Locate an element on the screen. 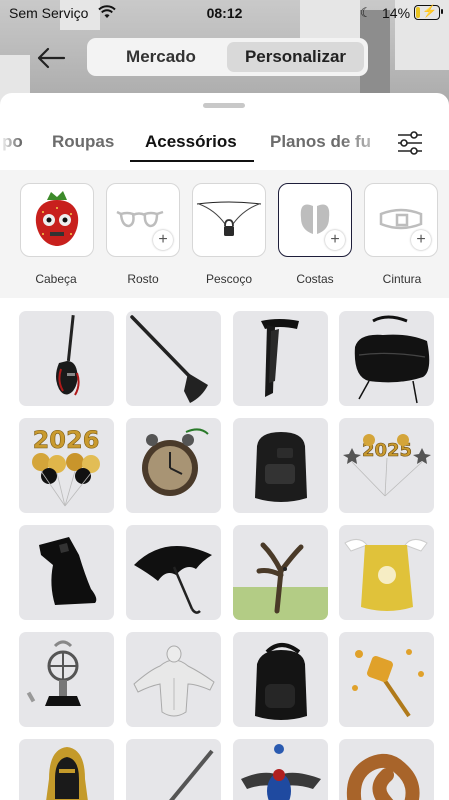 This screenshot has width=449, height=800. slot-label-rosto: Rosto is located at coordinates (143, 279).